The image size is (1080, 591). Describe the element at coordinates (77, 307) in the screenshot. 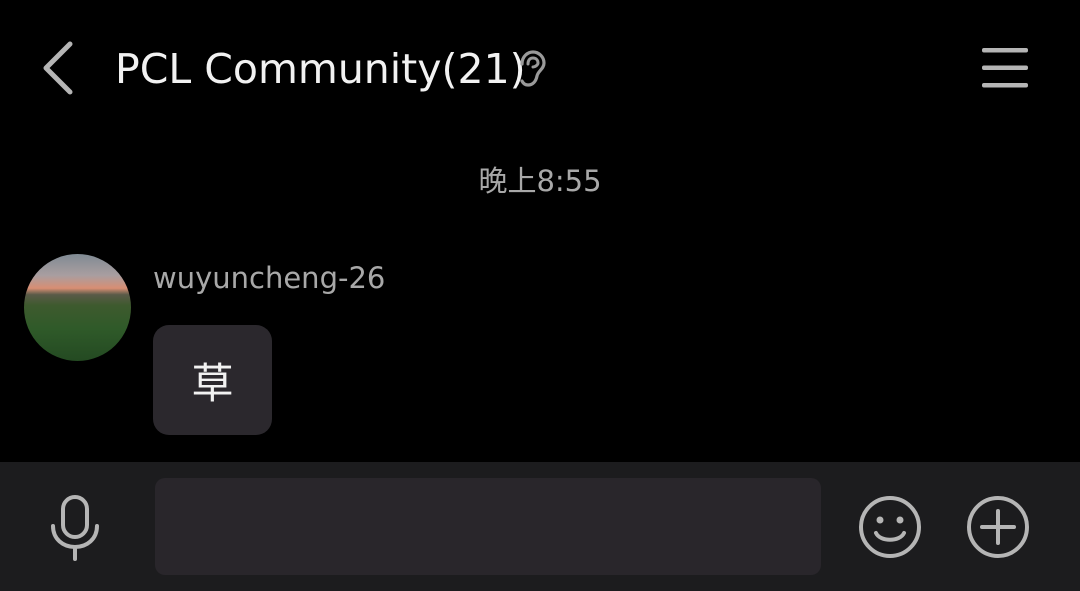

I see `avatar` at that location.